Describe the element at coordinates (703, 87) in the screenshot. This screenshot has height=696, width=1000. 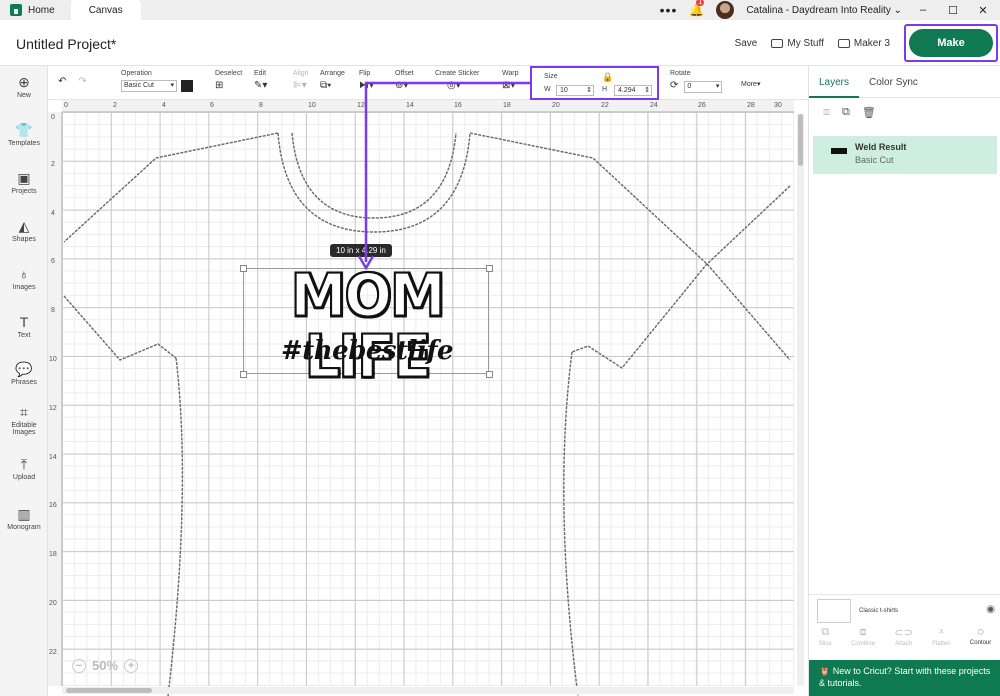
I see `rotate-input: 0` at that location.